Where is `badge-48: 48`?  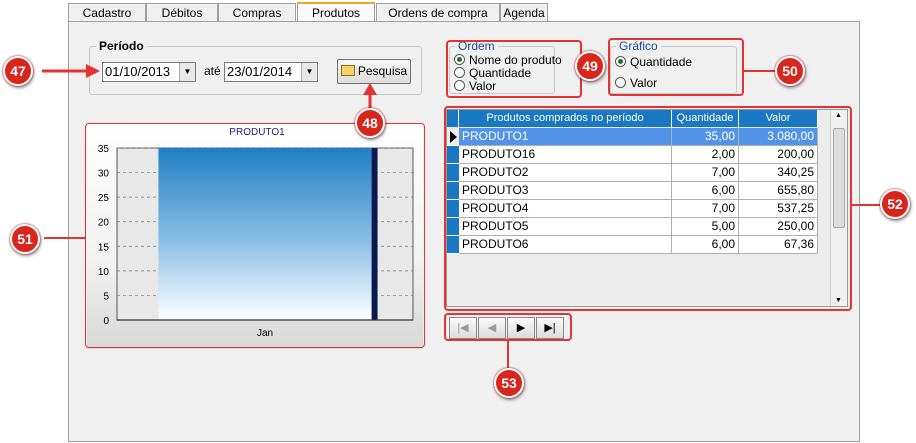
badge-48: 48 is located at coordinates (370, 123).